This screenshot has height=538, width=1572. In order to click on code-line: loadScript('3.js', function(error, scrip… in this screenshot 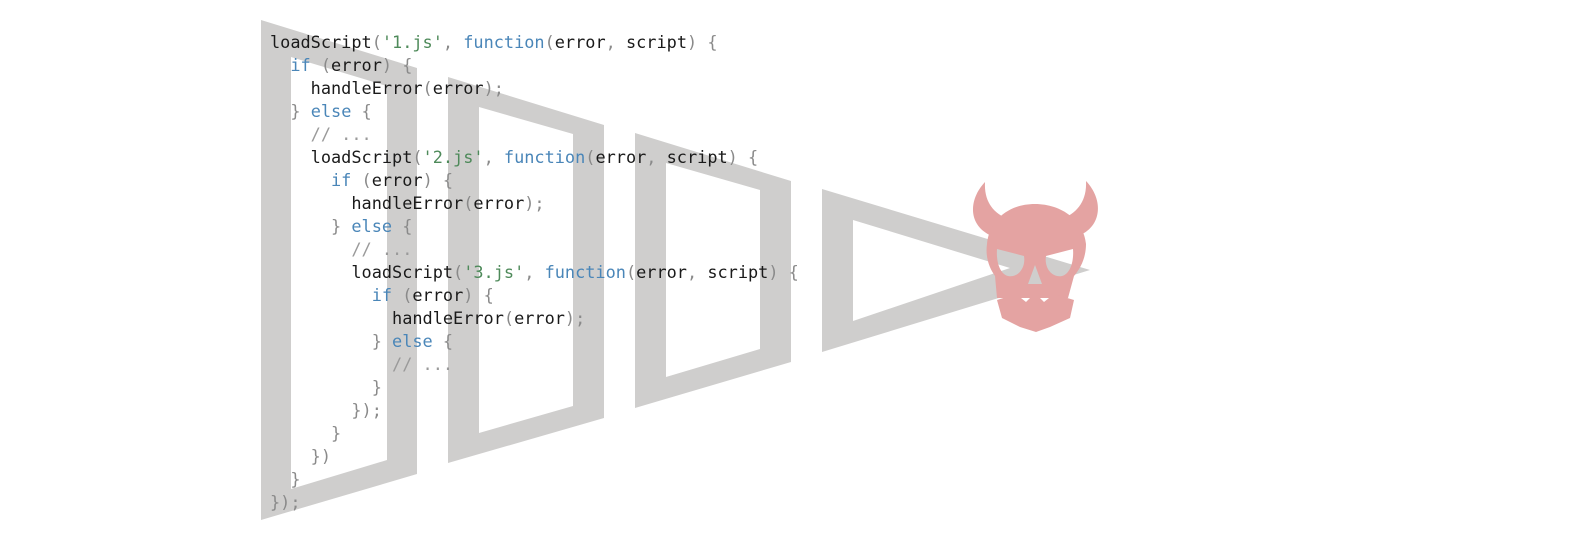, I will do `click(534, 272)`.